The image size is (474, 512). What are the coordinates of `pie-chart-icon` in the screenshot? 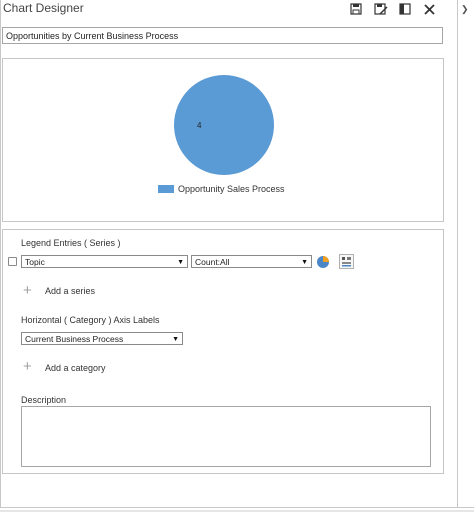 It's located at (323, 262).